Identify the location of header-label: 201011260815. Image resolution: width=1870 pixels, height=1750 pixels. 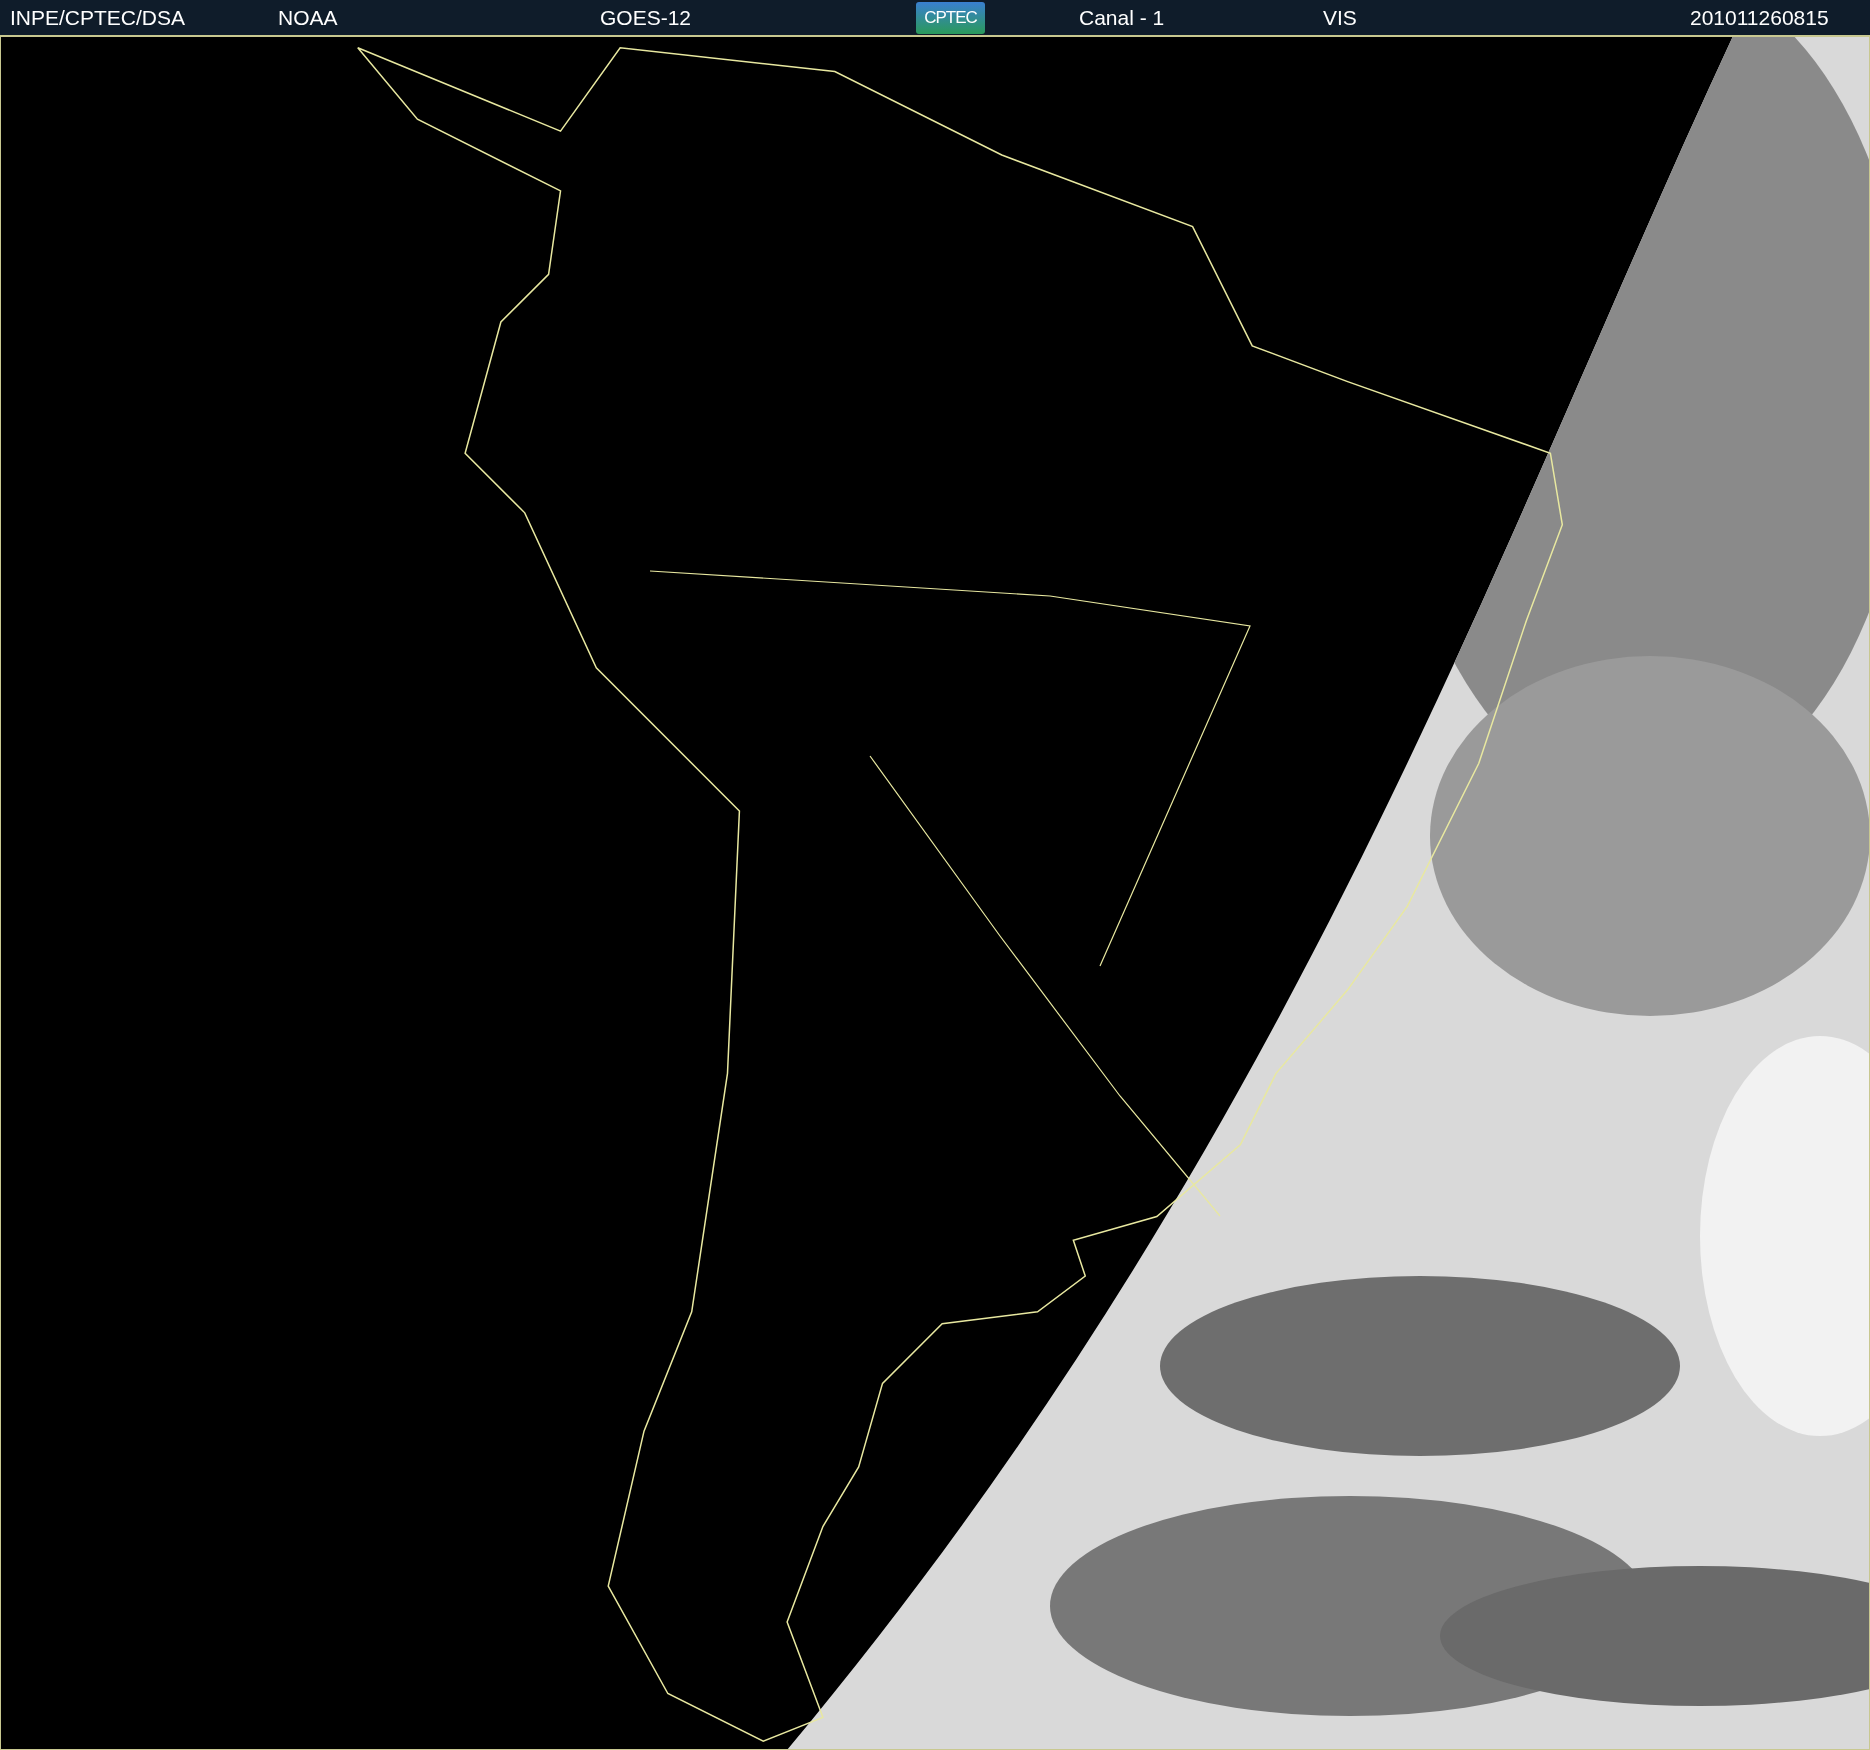
(1759, 17).